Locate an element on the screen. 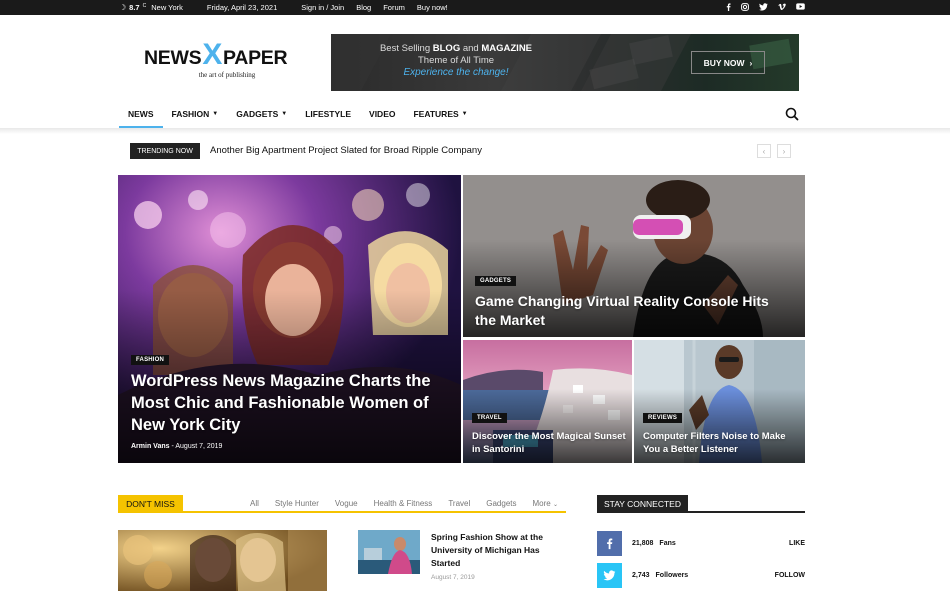  buy-now-label: BUY NOW is located at coordinates (724, 62).